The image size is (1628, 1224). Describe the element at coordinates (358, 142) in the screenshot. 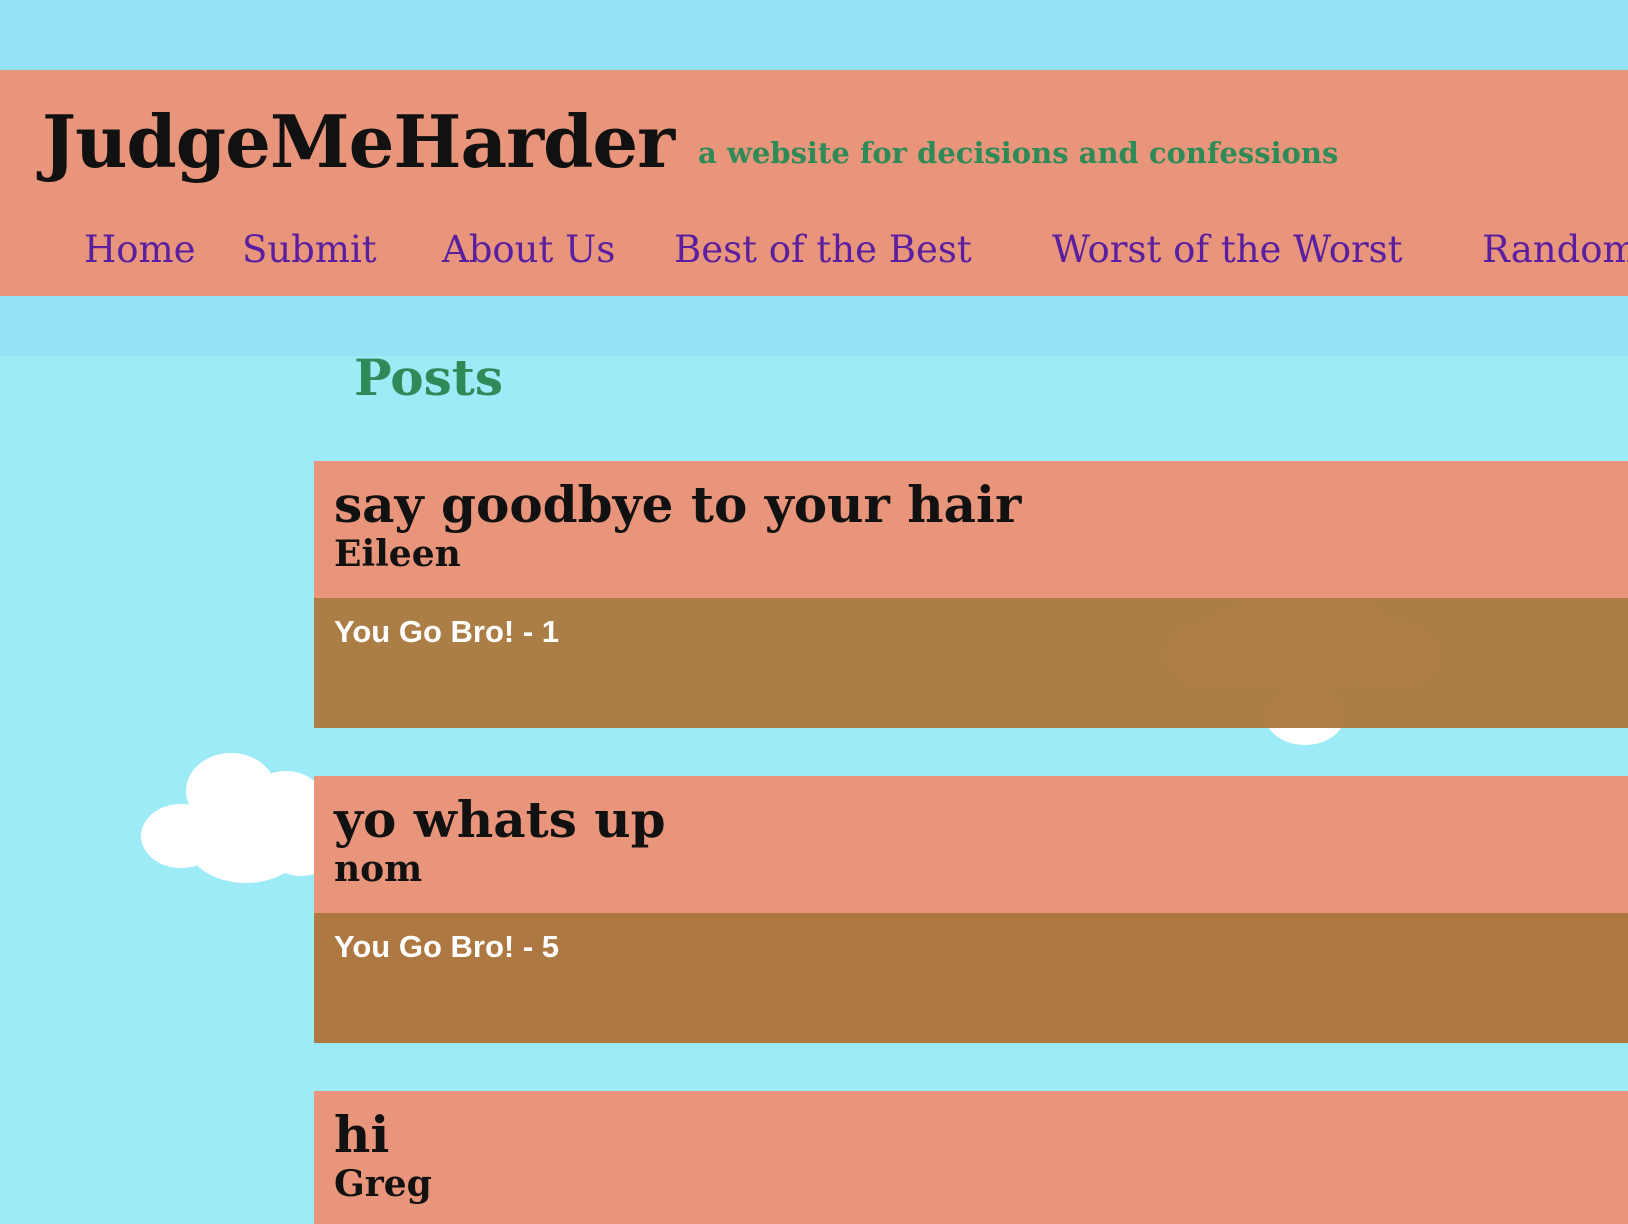

I see `site-title: JudgeMeHarder` at that location.